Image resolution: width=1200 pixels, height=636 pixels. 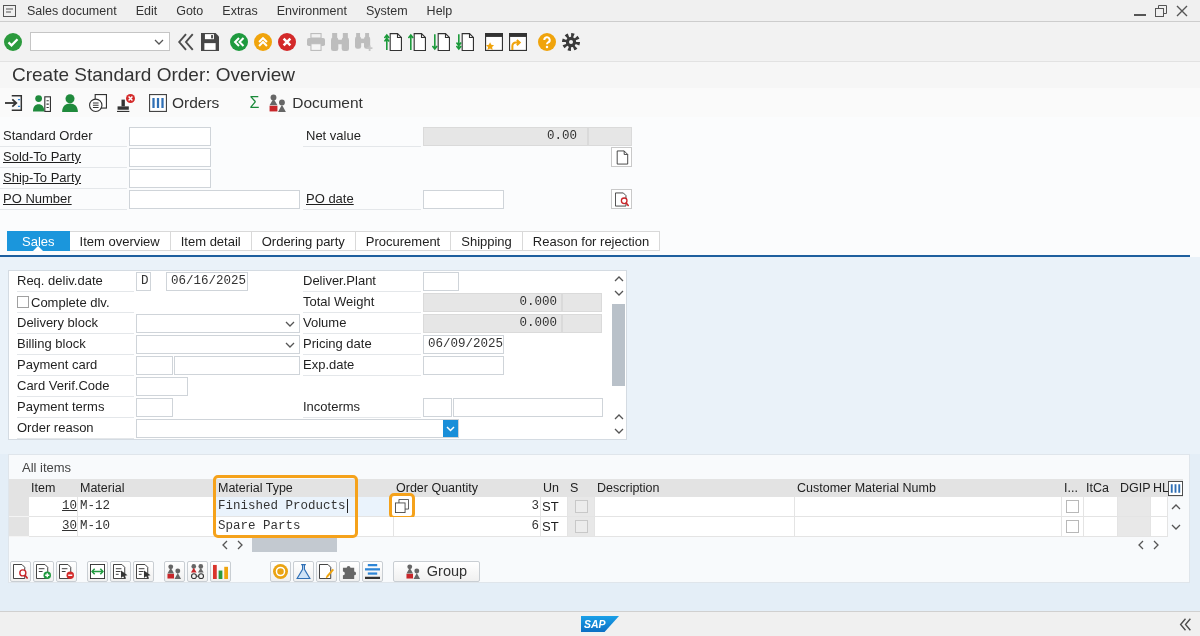 What do you see at coordinates (621, 157) in the screenshot?
I see `page-button` at bounding box center [621, 157].